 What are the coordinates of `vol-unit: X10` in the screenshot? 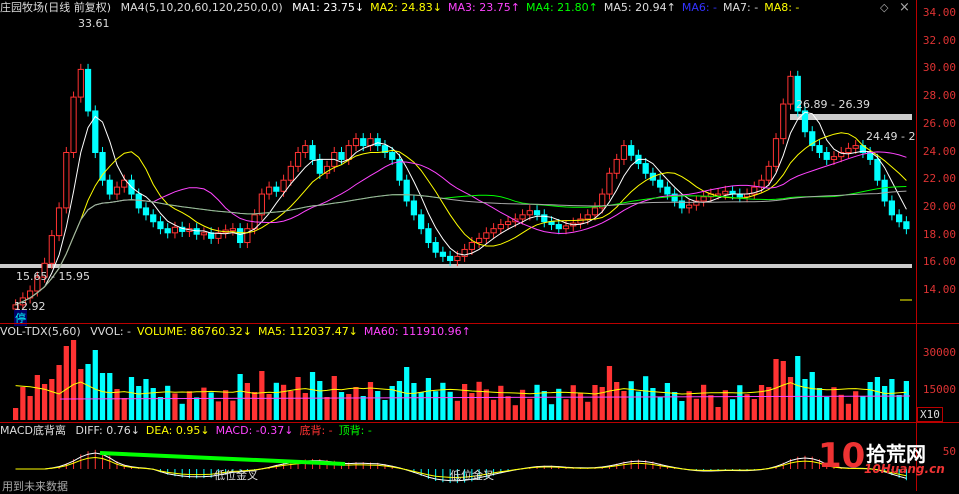 It's located at (930, 414).